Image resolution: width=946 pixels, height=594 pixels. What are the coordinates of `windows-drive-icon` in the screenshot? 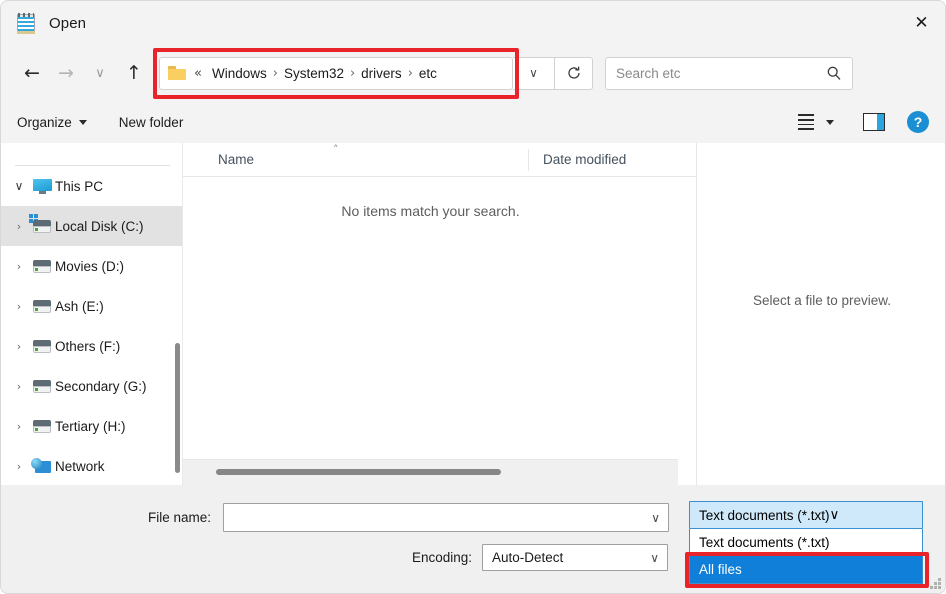 It's located at (42, 223).